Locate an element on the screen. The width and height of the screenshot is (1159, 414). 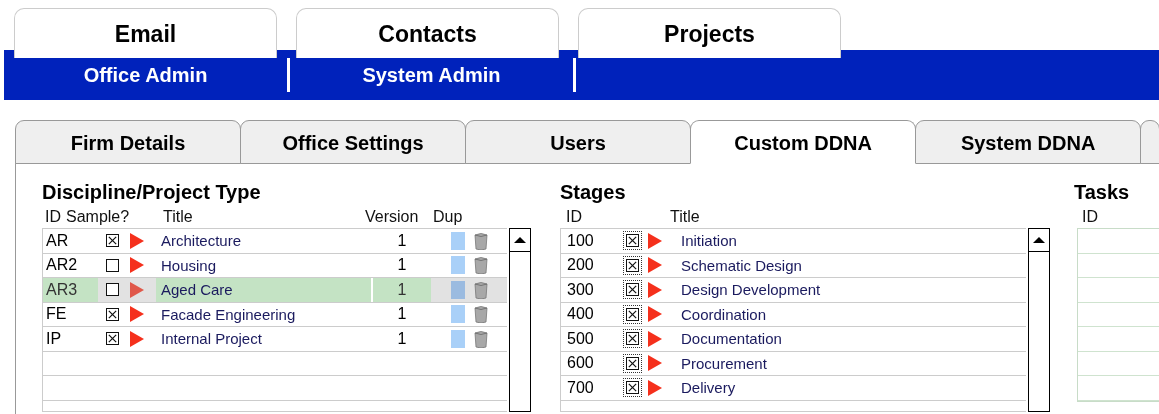
column-header: Version is located at coordinates (392, 217).